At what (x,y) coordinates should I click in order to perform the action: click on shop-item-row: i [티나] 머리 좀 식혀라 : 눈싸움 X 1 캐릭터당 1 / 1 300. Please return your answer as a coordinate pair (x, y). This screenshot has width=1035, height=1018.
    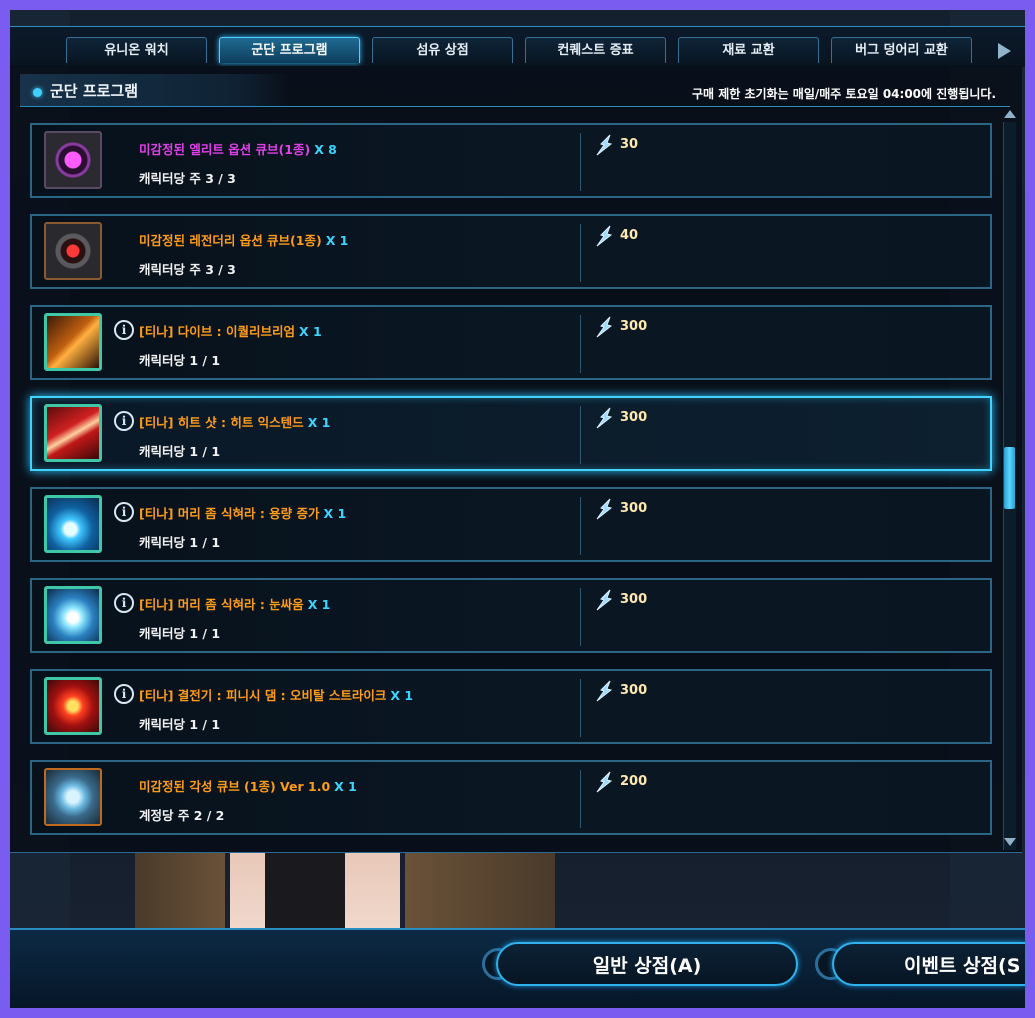
    Looking at the image, I should click on (511, 615).